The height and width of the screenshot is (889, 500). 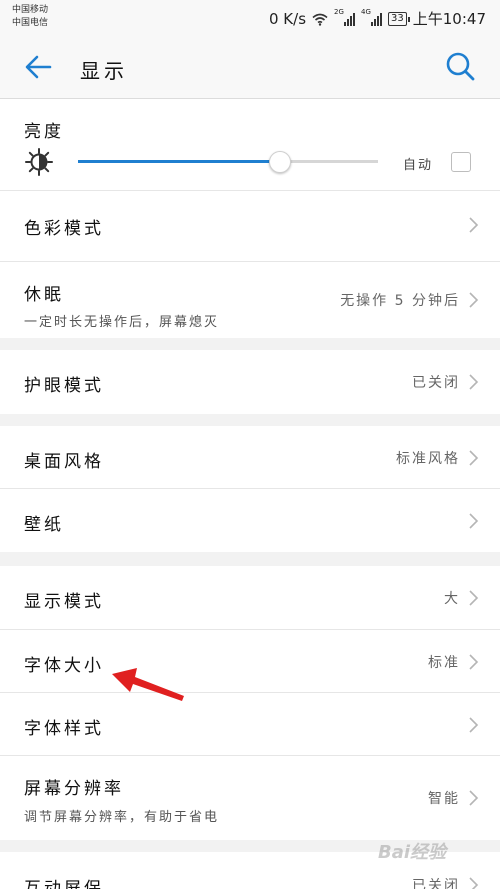 What do you see at coordinates (44, 132) in the screenshot?
I see `brightness-label: 亮度` at bounding box center [44, 132].